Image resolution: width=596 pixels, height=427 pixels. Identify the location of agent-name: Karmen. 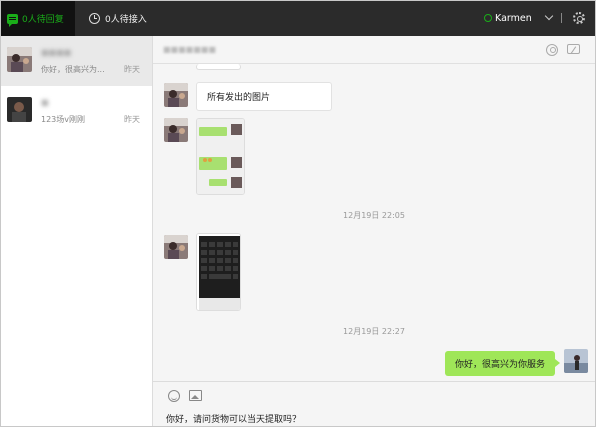
(513, 18).